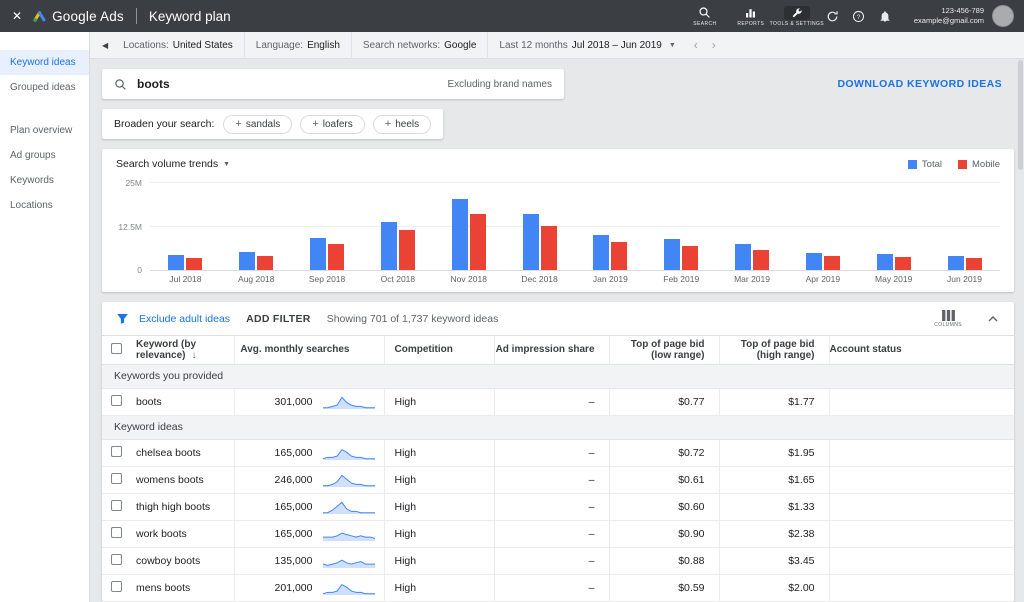  I want to click on top-of-page-bid-high-cell: $1.65, so click(774, 480).